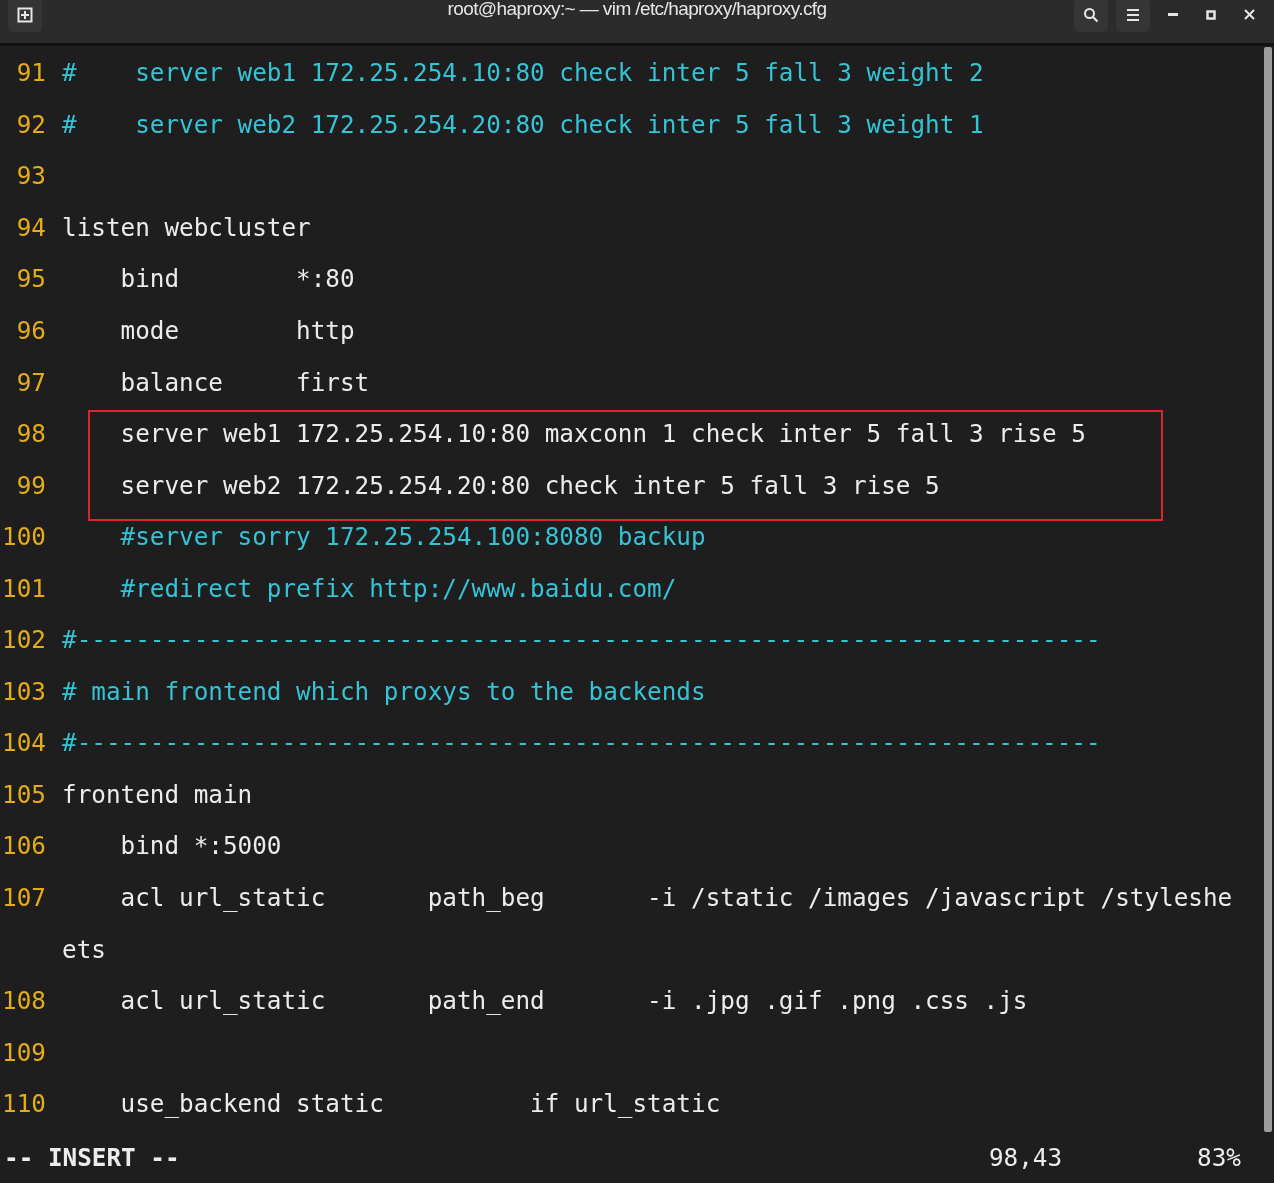 This screenshot has height=1183, width=1274. Describe the element at coordinates (30, 330) in the screenshot. I see `line-number: 96` at that location.